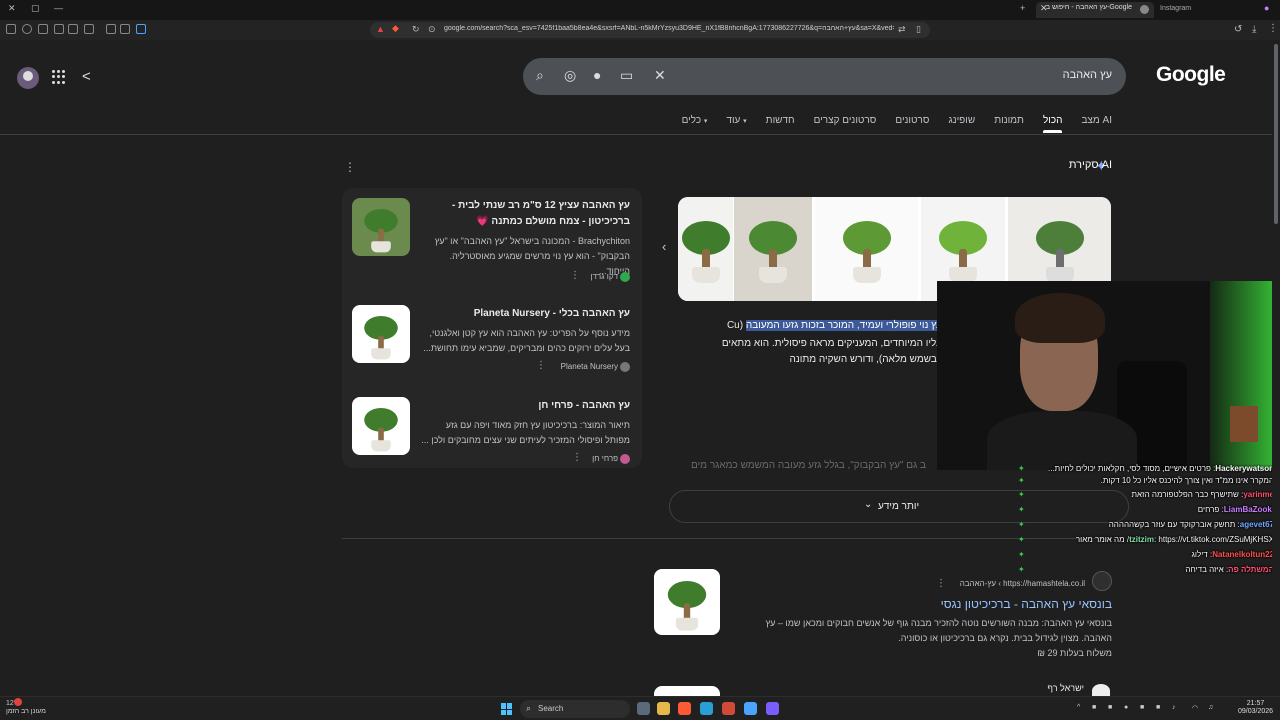  What do you see at coordinates (86, 76) in the screenshot?
I see `share-icon: <` at bounding box center [86, 76].